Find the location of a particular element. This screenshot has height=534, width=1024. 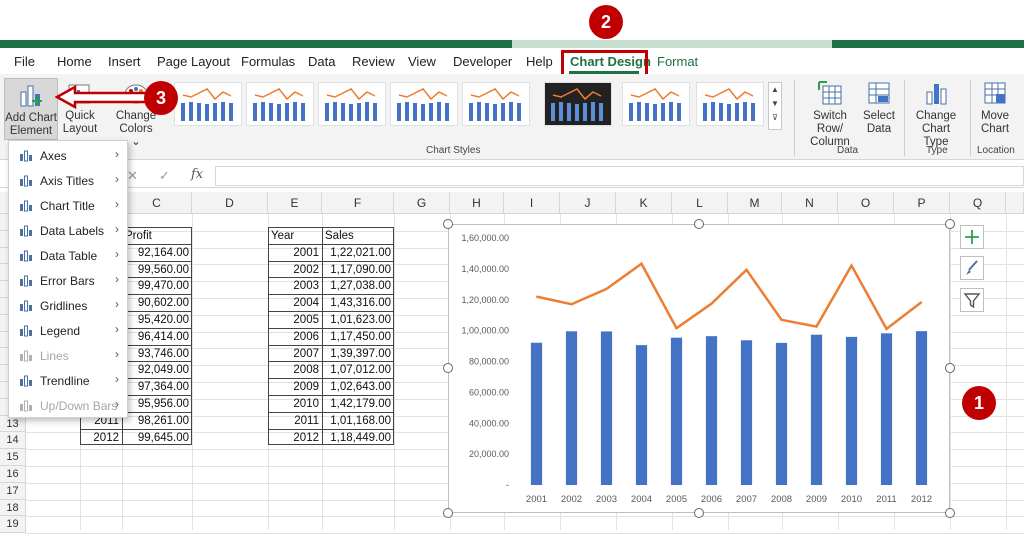

sales-cell: 1,22,021.00 is located at coordinates (358, 253).